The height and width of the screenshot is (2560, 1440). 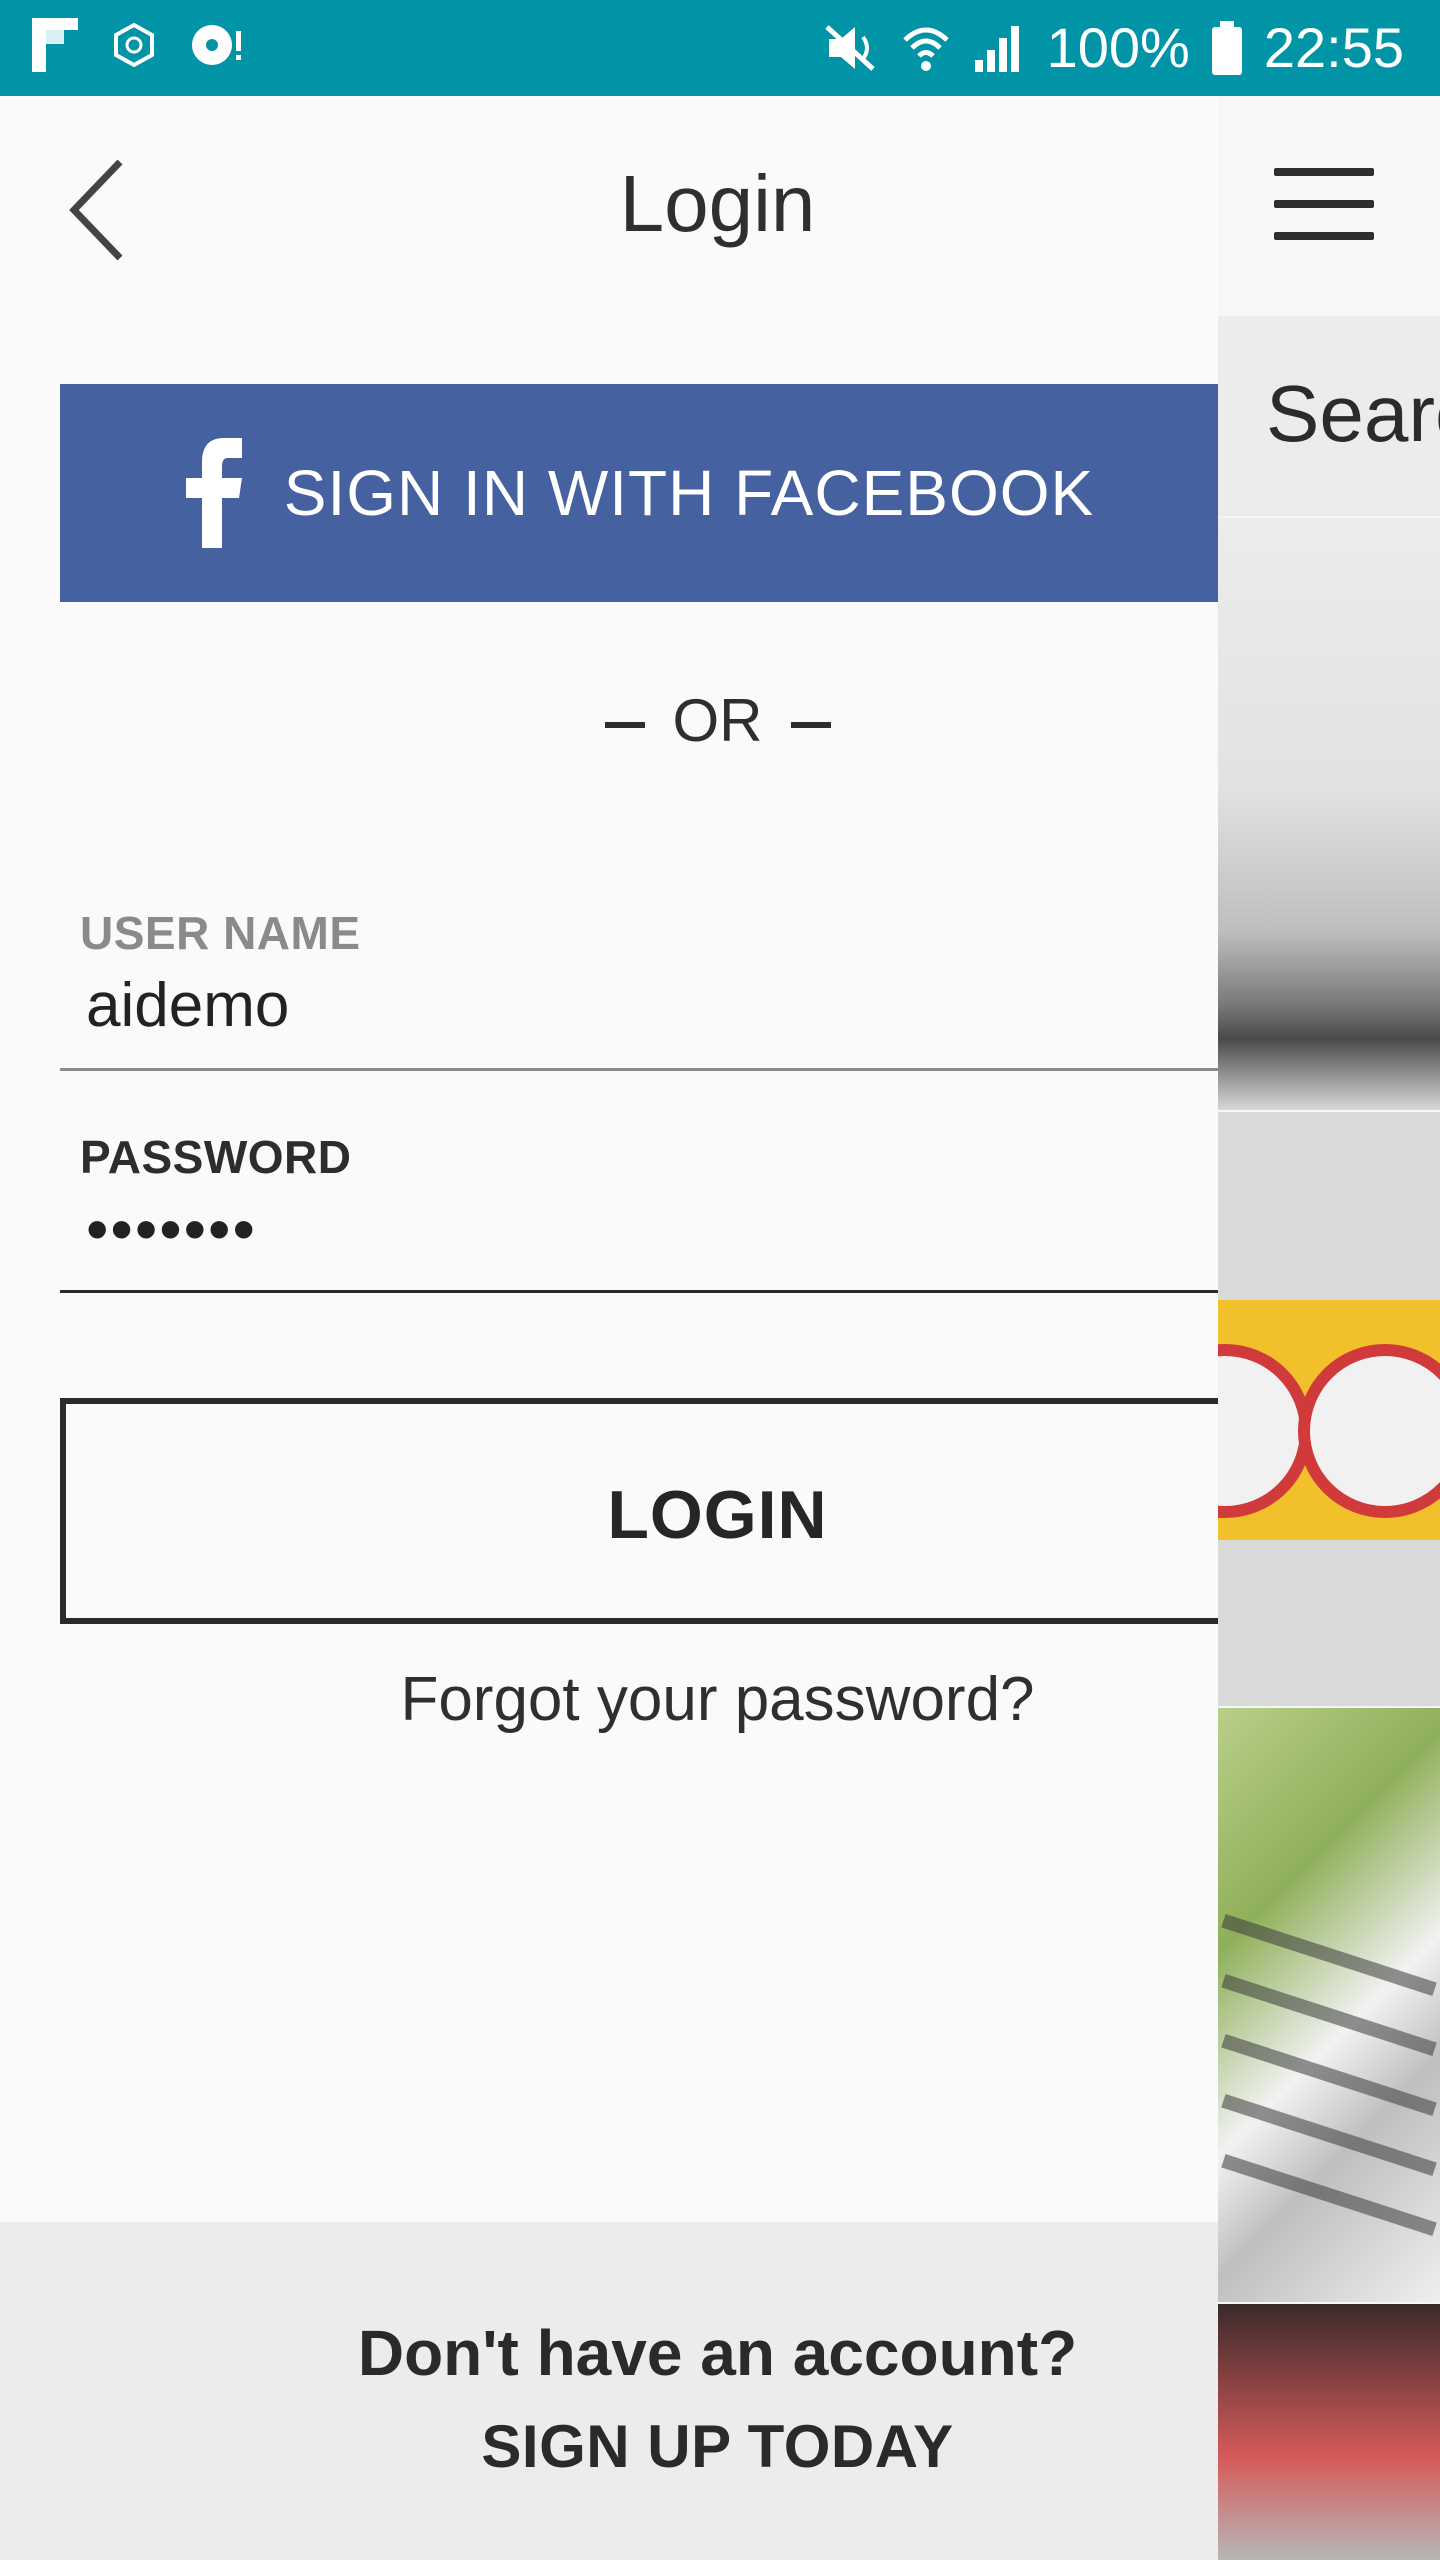 I want to click on password-field: •••••••, so click(x=171, y=1229).